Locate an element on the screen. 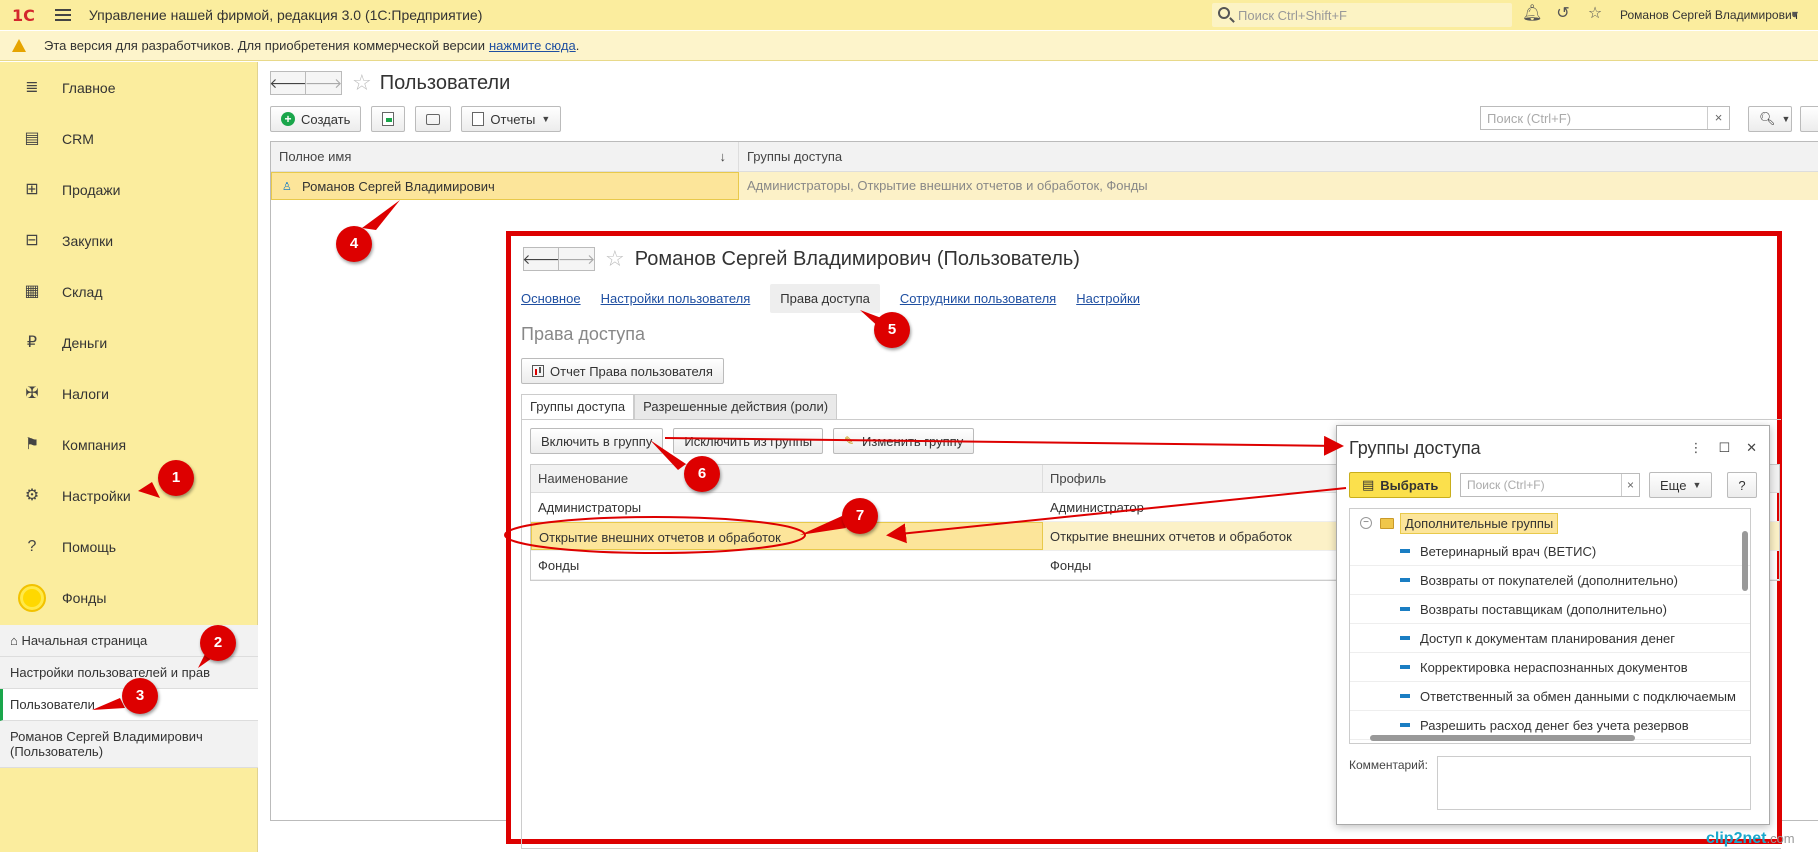 This screenshot has height=852, width=1818. sidebar-item-sales: ⊞ Продажи is located at coordinates (129, 189).